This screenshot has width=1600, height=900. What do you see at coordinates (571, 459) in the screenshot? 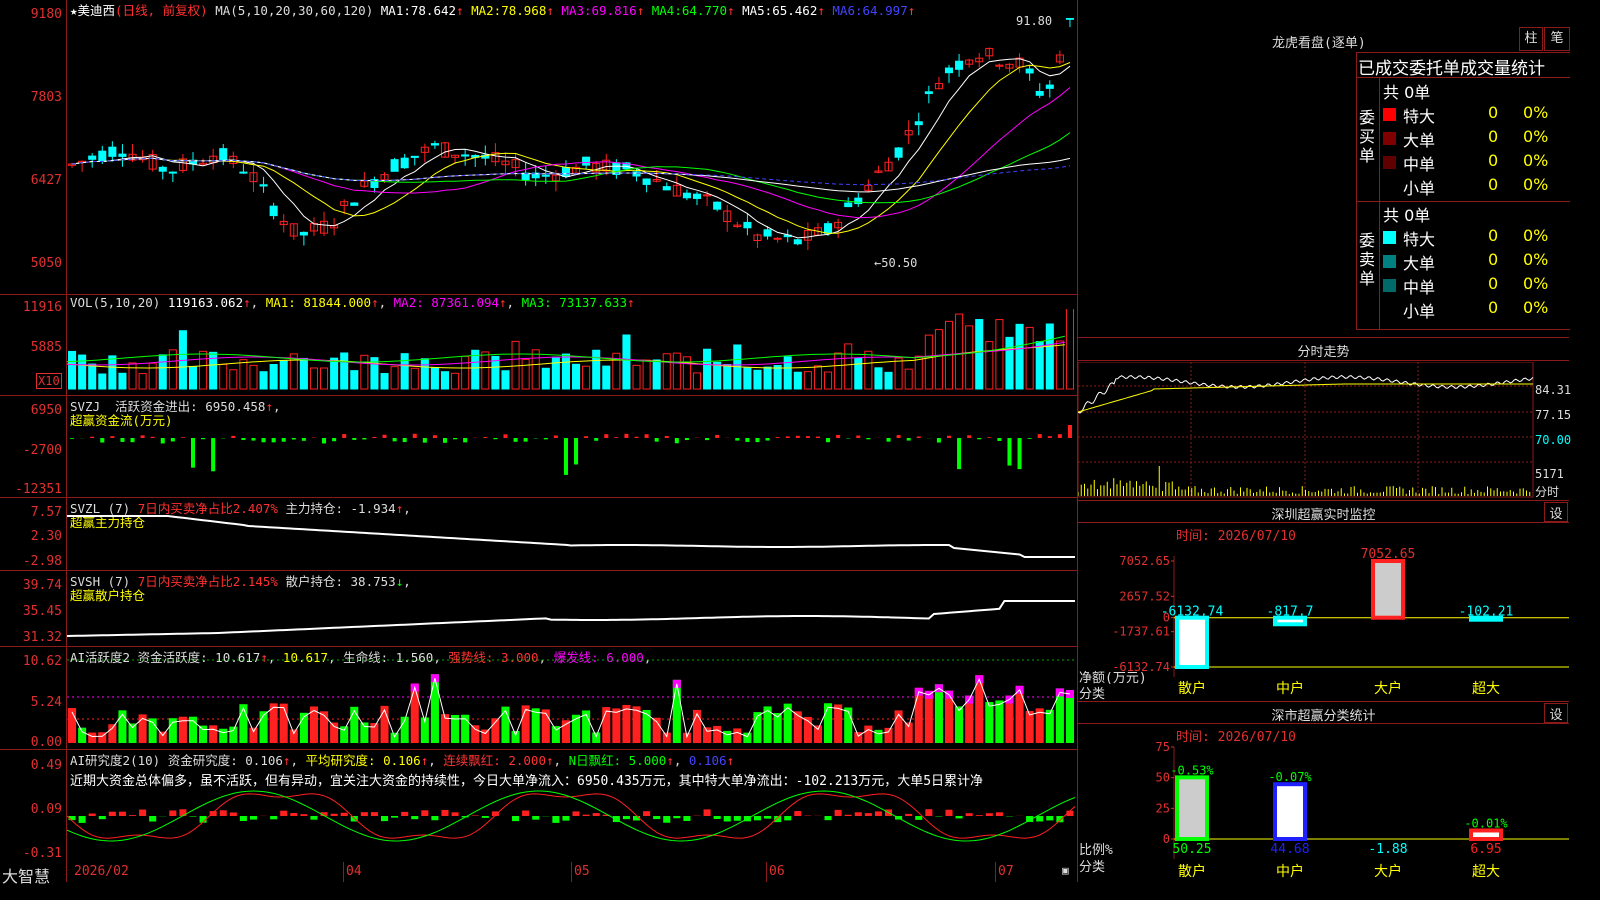
I see `svzj-chart` at bounding box center [571, 459].